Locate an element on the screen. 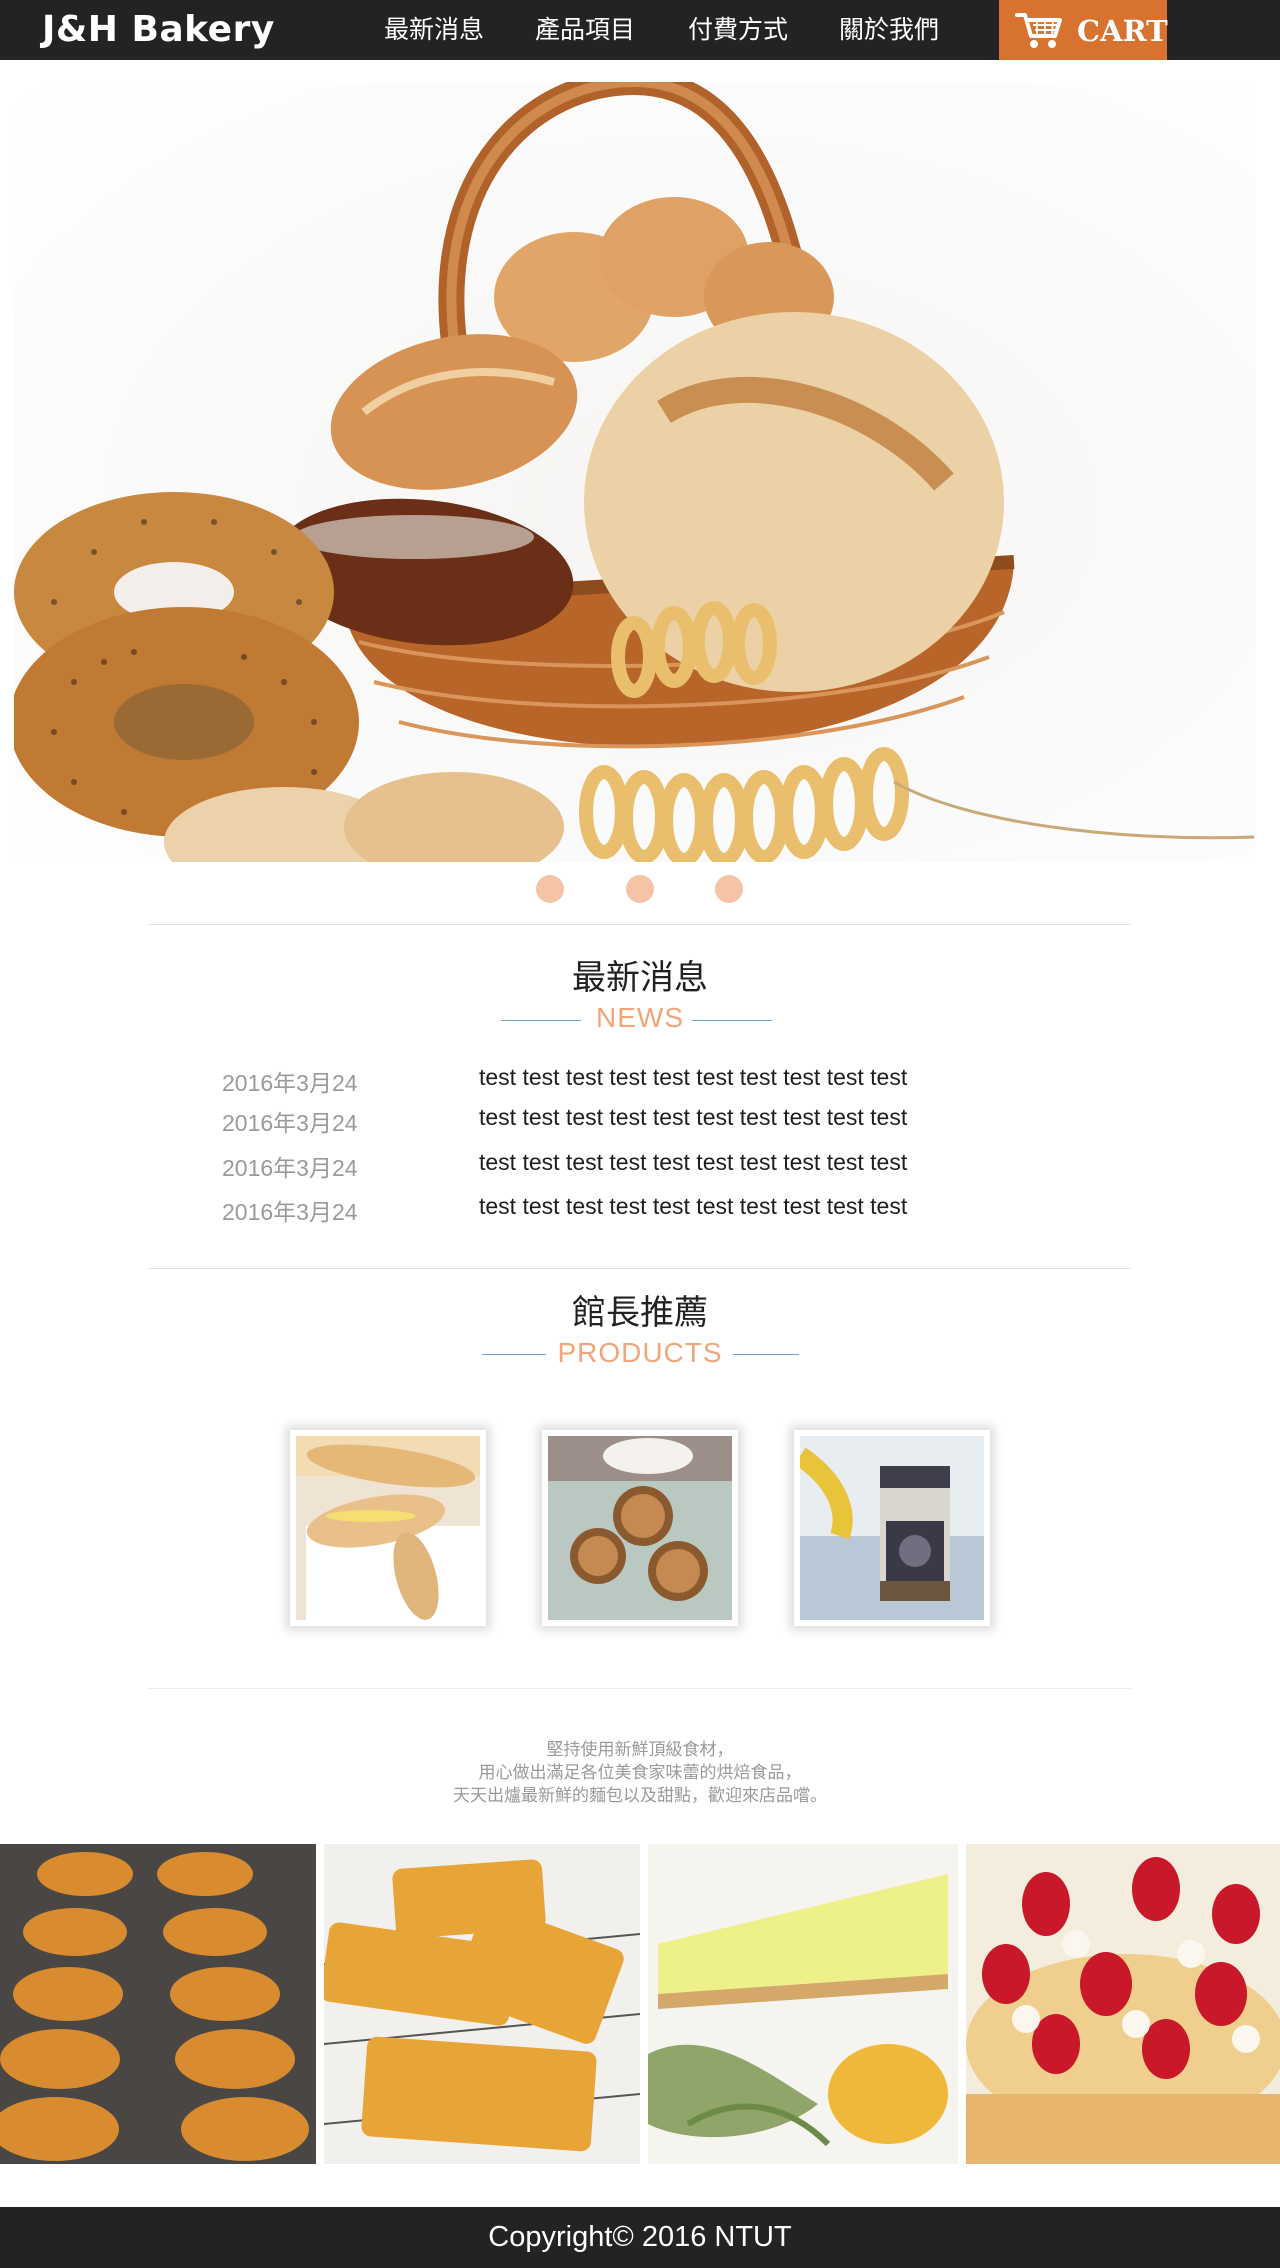 The width and height of the screenshot is (1280, 2268). product-card-jar is located at coordinates (892, 1528).